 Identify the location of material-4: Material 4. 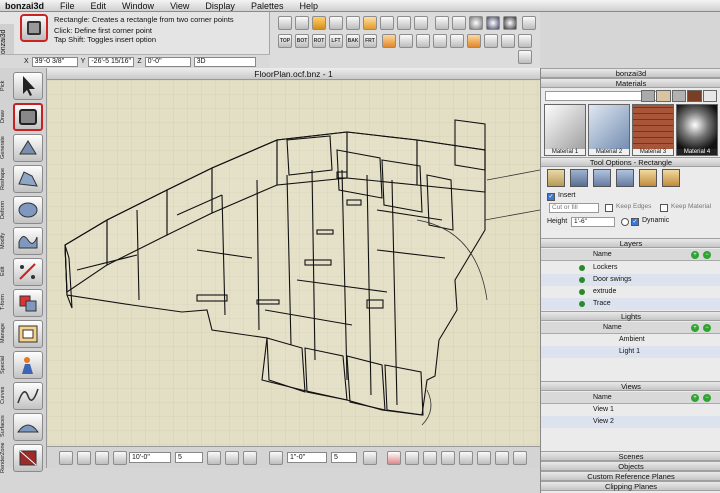
(697, 130).